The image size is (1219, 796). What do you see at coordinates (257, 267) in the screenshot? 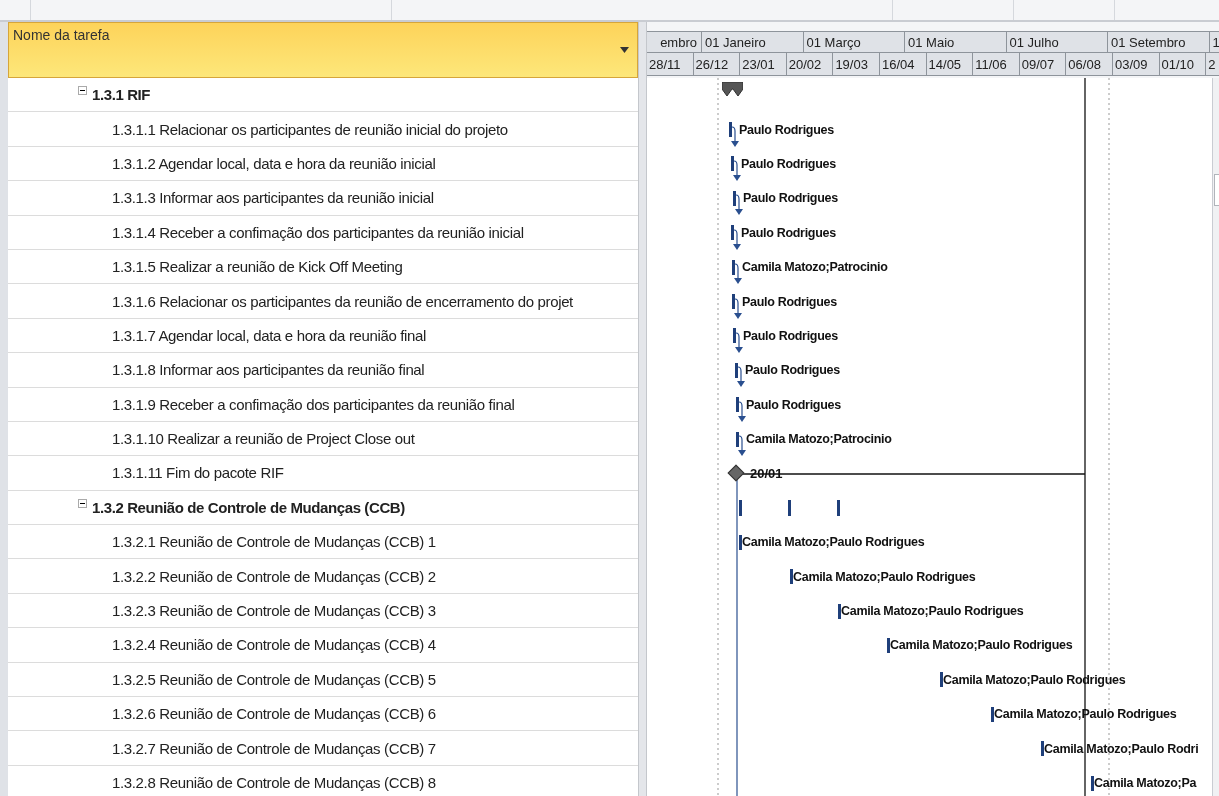
I see `task-name: 1.3.1.5 Realizar a reunião de Kick Off Meeting` at bounding box center [257, 267].